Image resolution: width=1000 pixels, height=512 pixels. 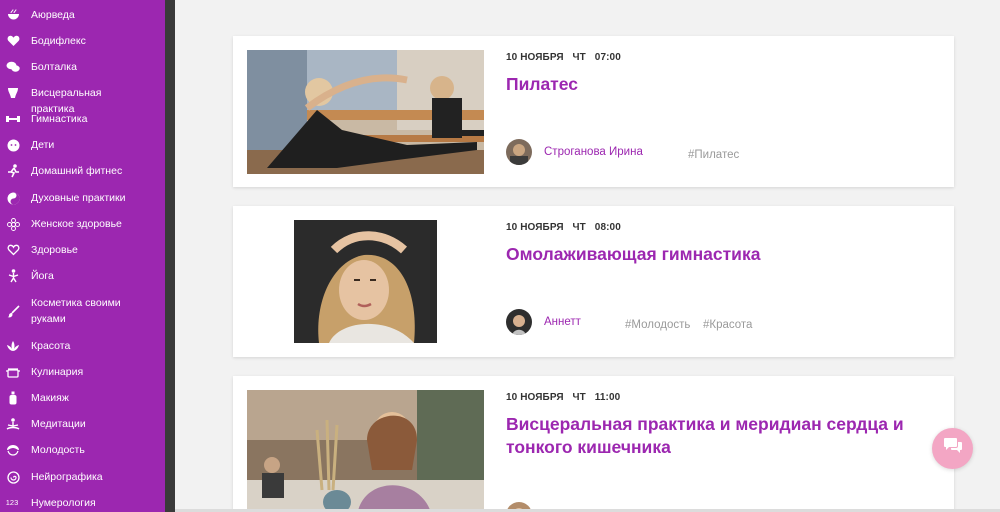 I want to click on event-tag: #Пилатес, so click(x=713, y=155).